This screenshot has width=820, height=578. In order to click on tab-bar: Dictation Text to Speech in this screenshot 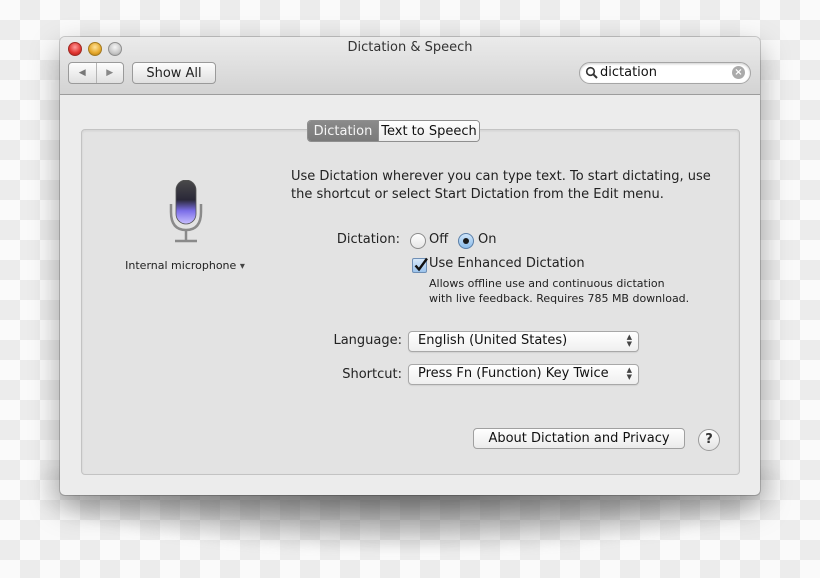, I will do `click(393, 131)`.